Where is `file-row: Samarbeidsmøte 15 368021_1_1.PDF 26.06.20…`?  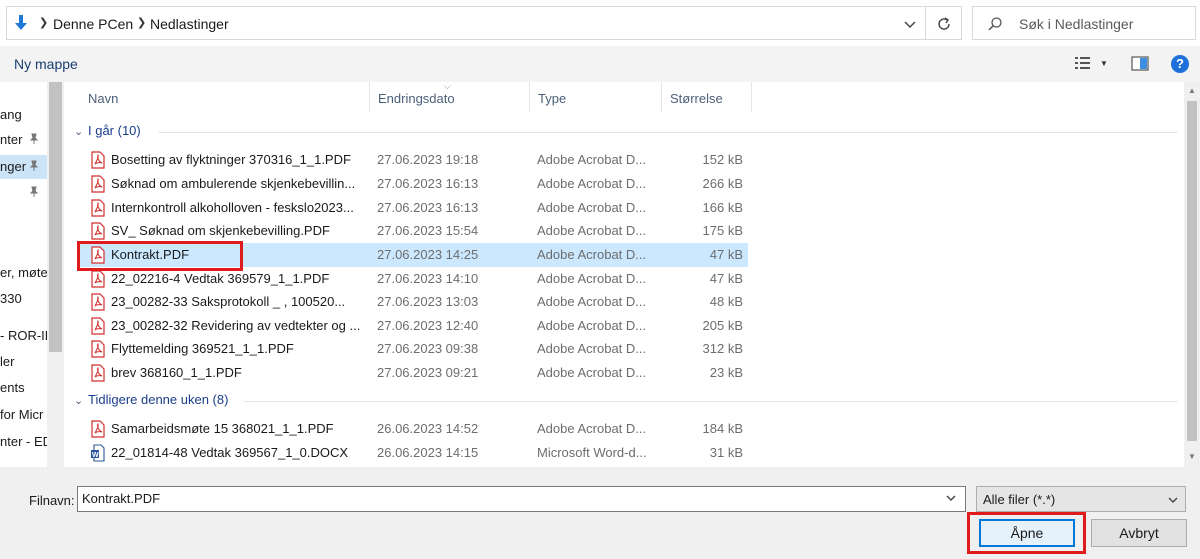 file-row: Samarbeidsmøte 15 368021_1_1.PDF 26.06.20… is located at coordinates (413, 429).